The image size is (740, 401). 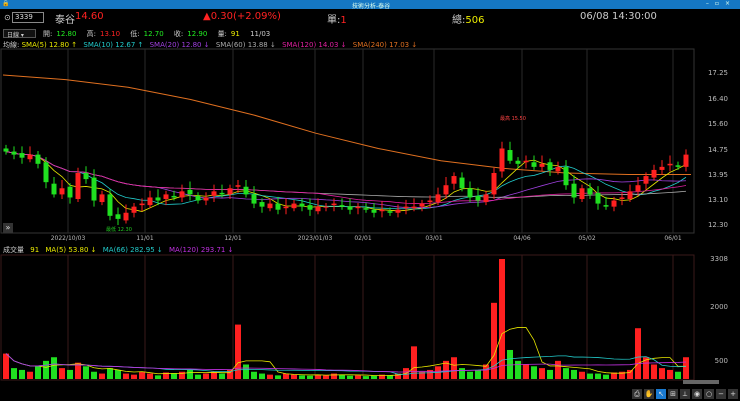 What do you see at coordinates (717, 150) in the screenshot?
I see `price-tick: 14.75` at bounding box center [717, 150].